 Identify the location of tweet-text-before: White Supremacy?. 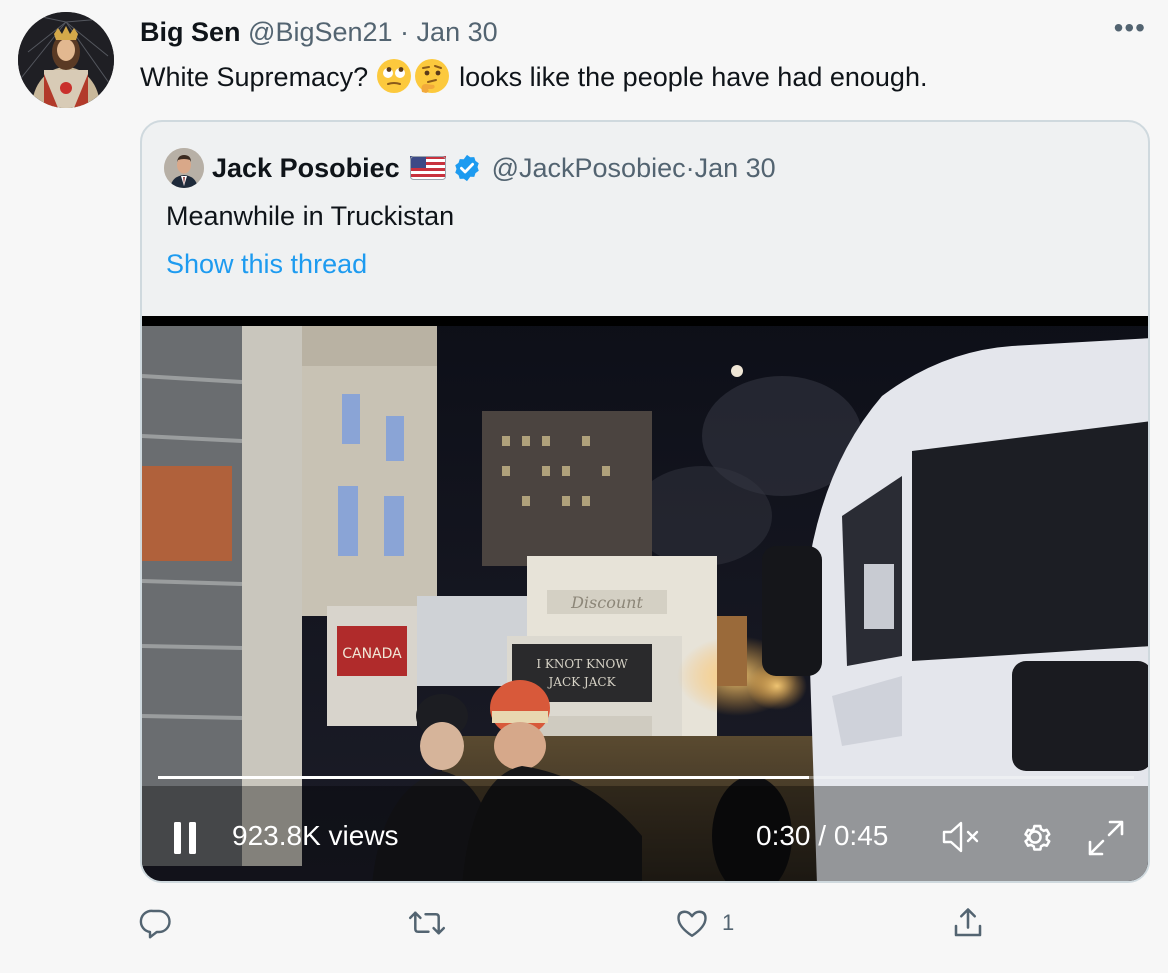
(258, 77).